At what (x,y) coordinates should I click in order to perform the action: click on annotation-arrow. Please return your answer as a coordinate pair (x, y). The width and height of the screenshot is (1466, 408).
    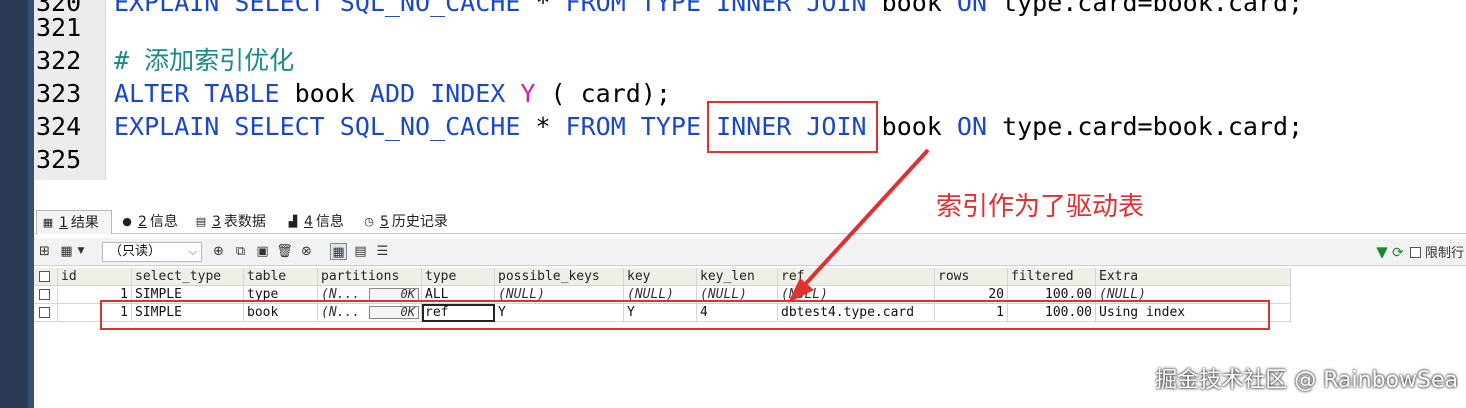
    Looking at the image, I should click on (859, 225).